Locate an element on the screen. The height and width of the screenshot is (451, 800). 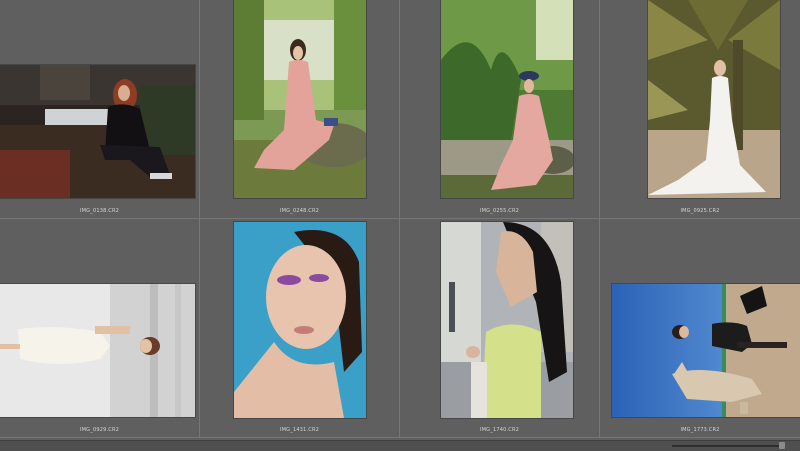
thumbnail-filename: IMG_0255.CR2 is located at coordinates (499, 211).